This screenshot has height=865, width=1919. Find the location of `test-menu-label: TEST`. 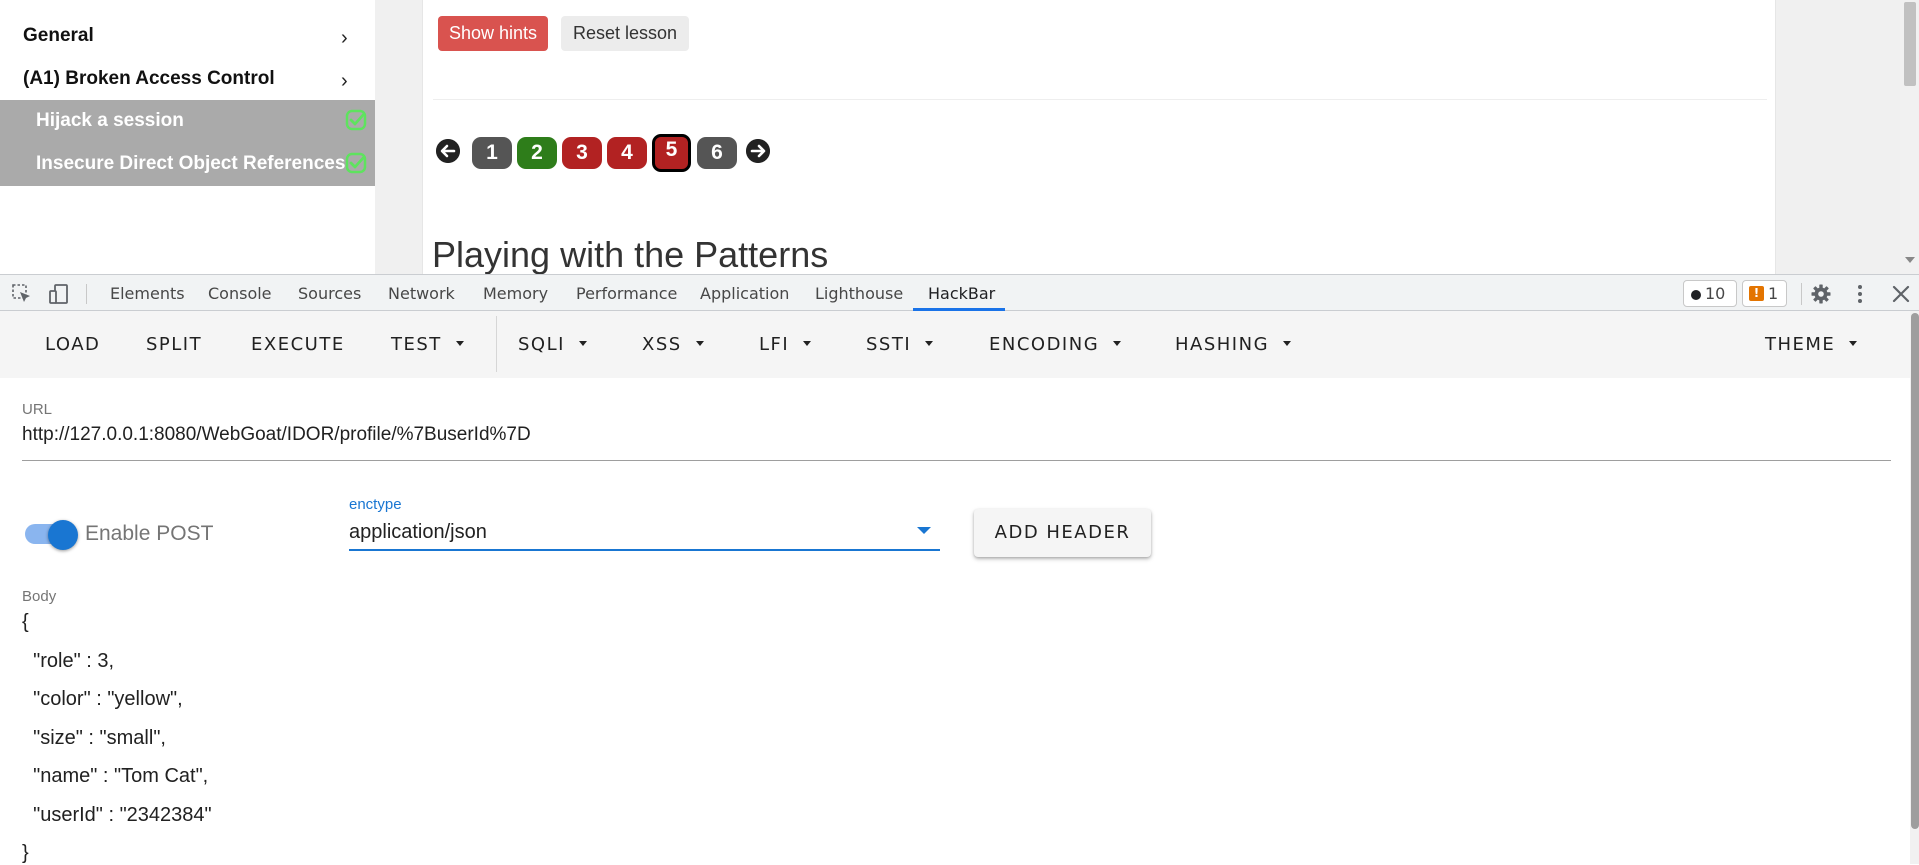

test-menu-label: TEST is located at coordinates (416, 344).